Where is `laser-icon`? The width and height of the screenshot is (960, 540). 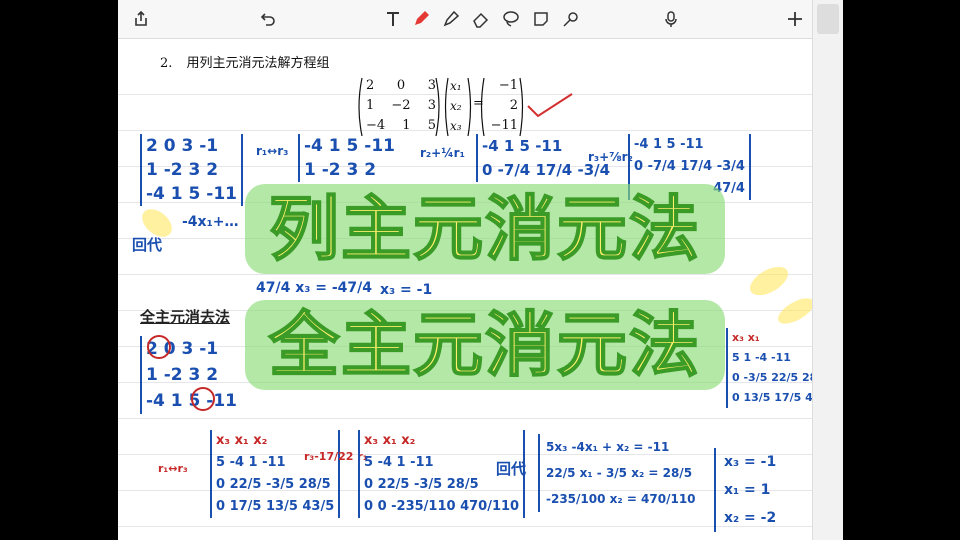 laser-icon is located at coordinates (571, 19).